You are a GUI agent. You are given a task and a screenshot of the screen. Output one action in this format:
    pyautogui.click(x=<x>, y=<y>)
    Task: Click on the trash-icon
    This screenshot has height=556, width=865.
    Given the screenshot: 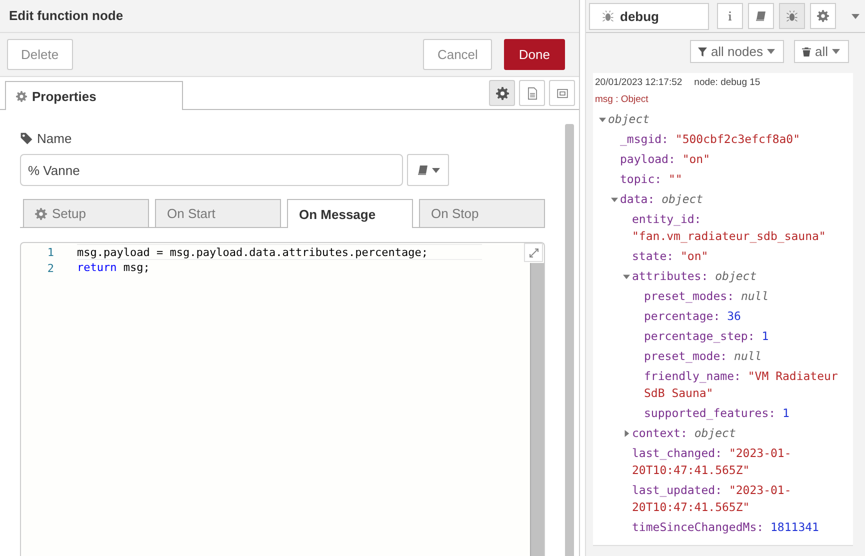 What is the action you would take?
    pyautogui.click(x=806, y=51)
    